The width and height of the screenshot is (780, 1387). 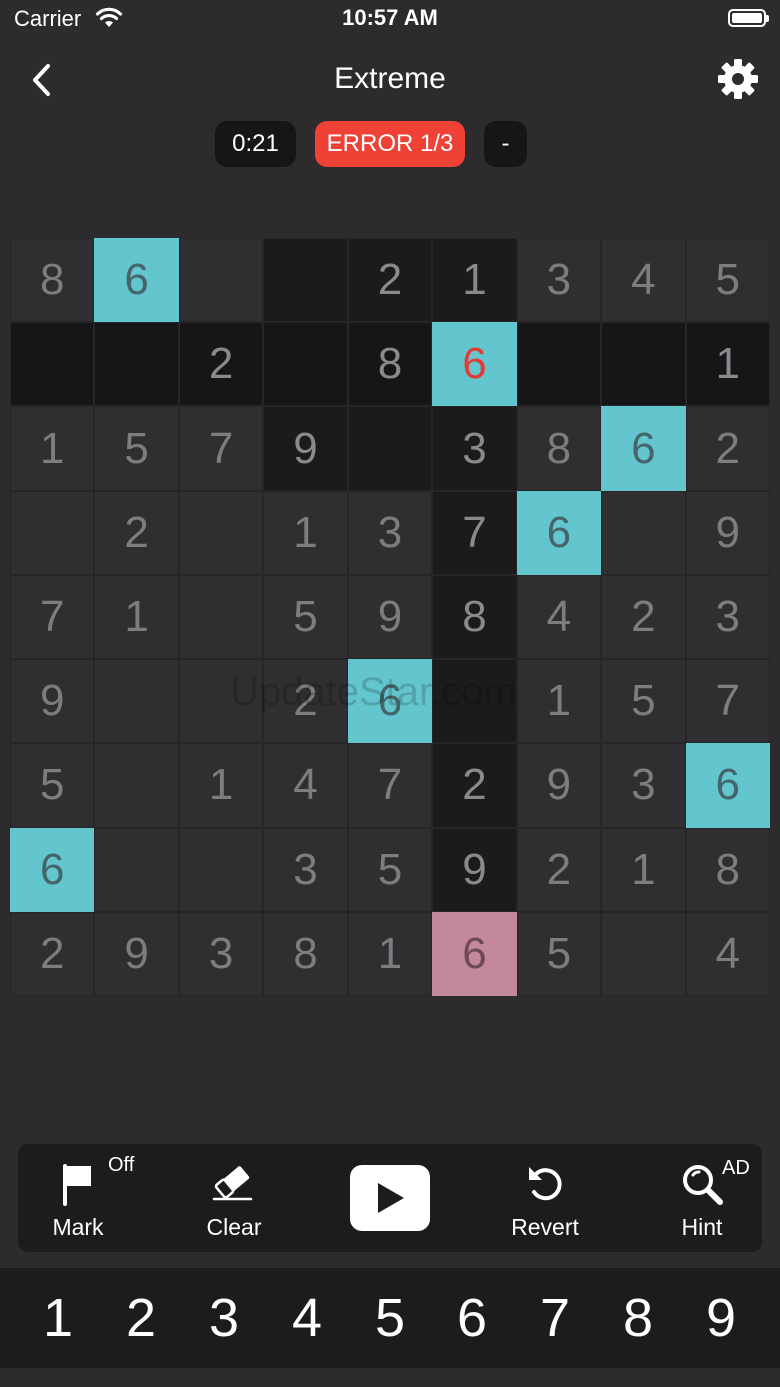 I want to click on number-key-2: 2, so click(x=141, y=1318).